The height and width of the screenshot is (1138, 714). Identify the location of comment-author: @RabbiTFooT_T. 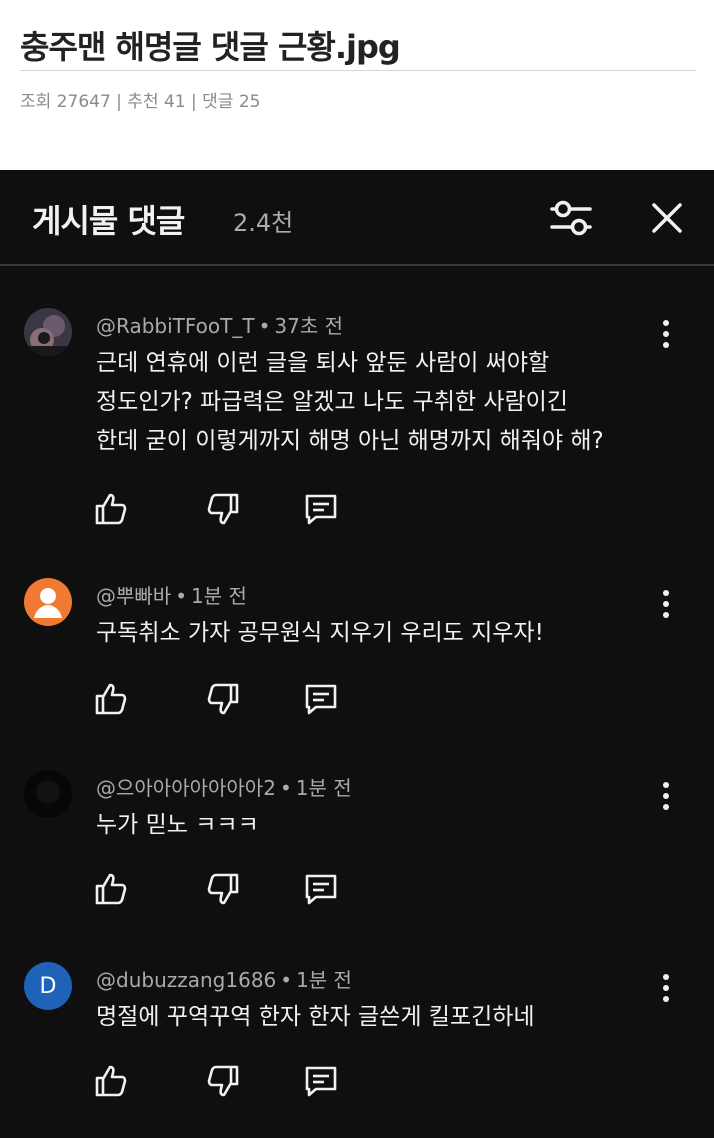
(175, 326).